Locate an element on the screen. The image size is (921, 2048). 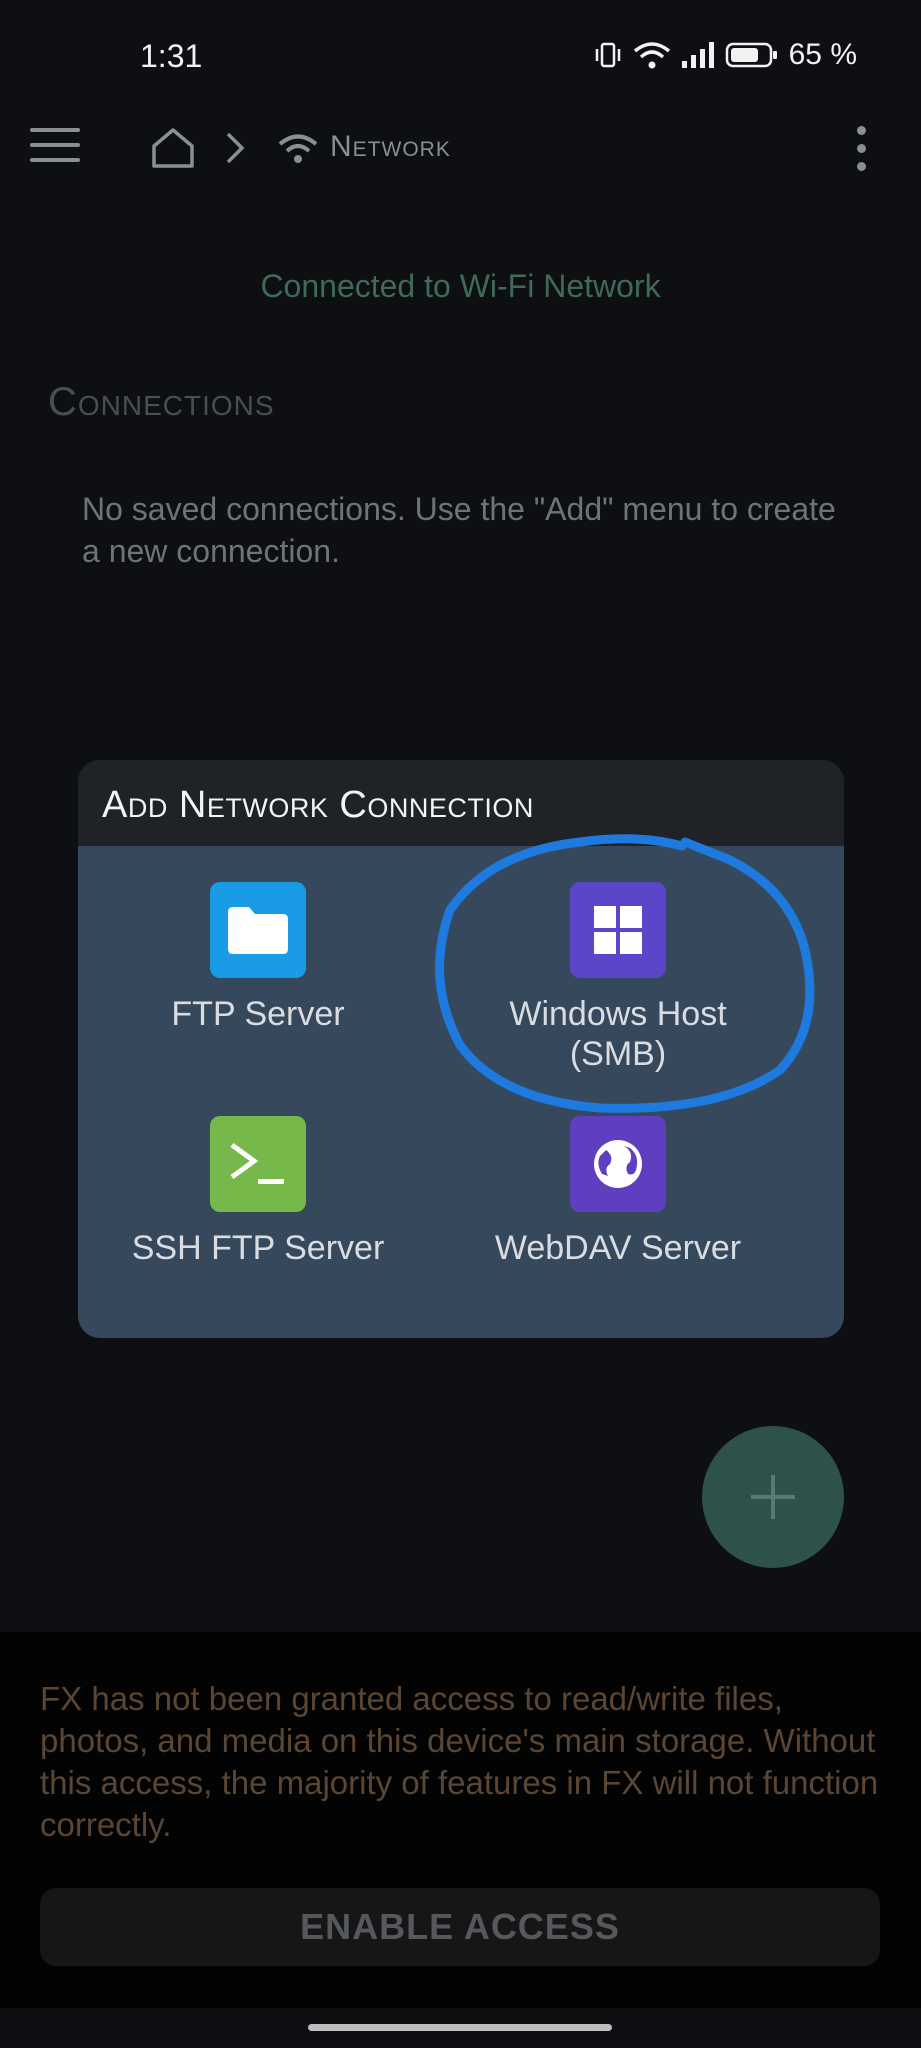
breadcrumb-network: Network is located at coordinates (390, 147).